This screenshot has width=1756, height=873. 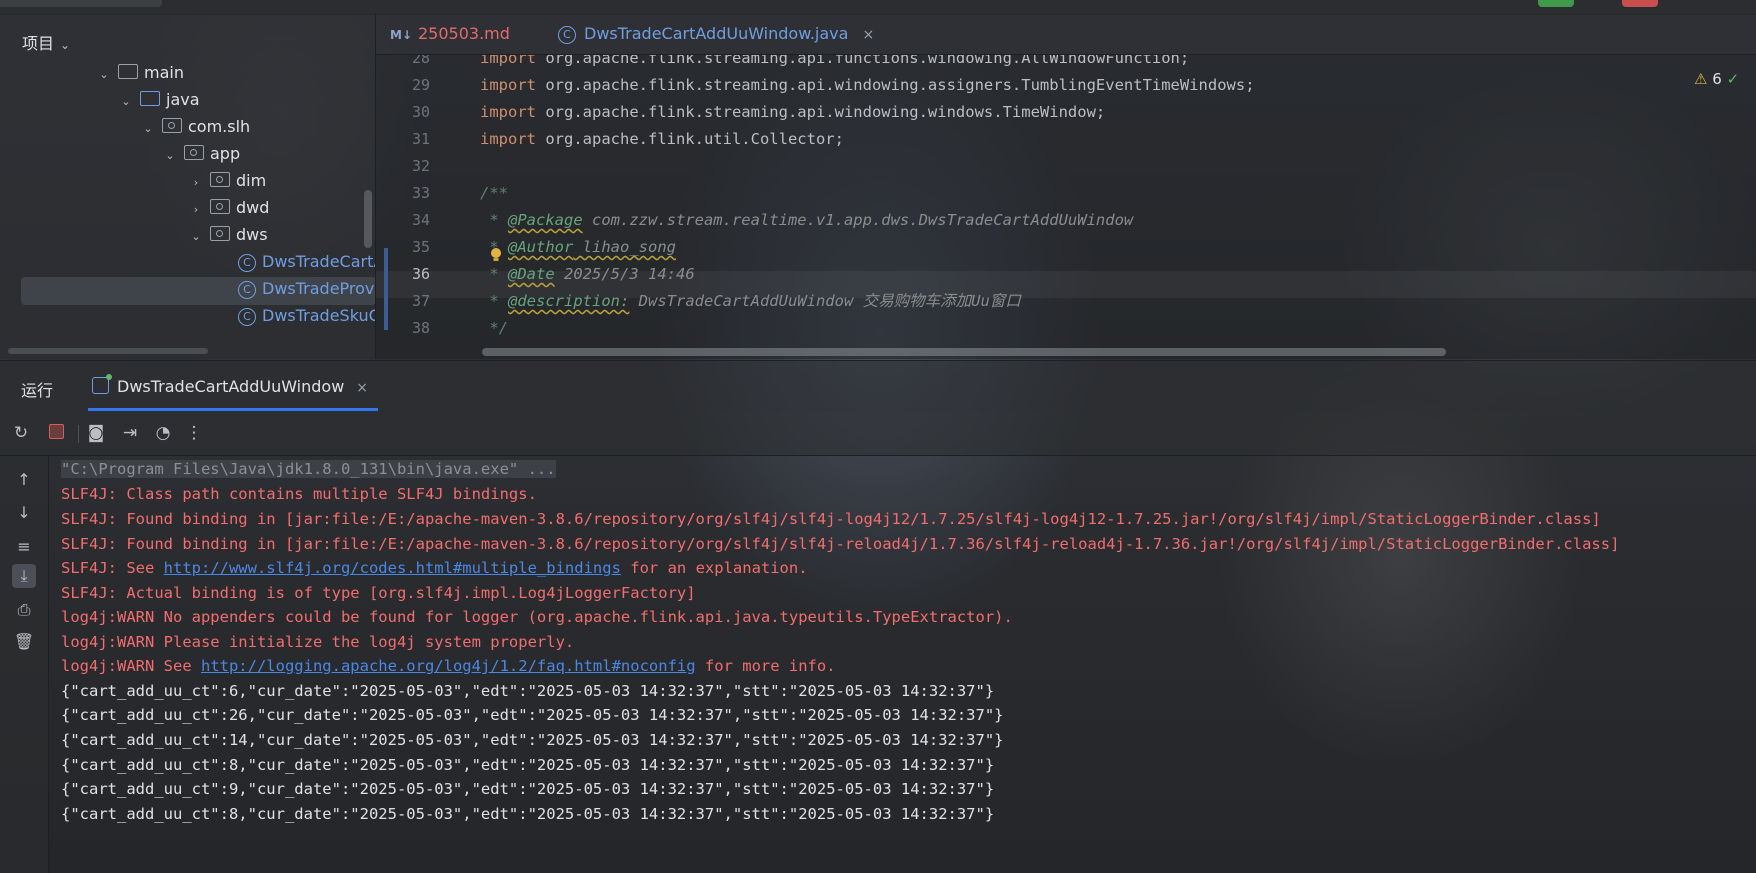 I want to click on project-panel-header: 项目 ⌄, so click(x=46, y=42).